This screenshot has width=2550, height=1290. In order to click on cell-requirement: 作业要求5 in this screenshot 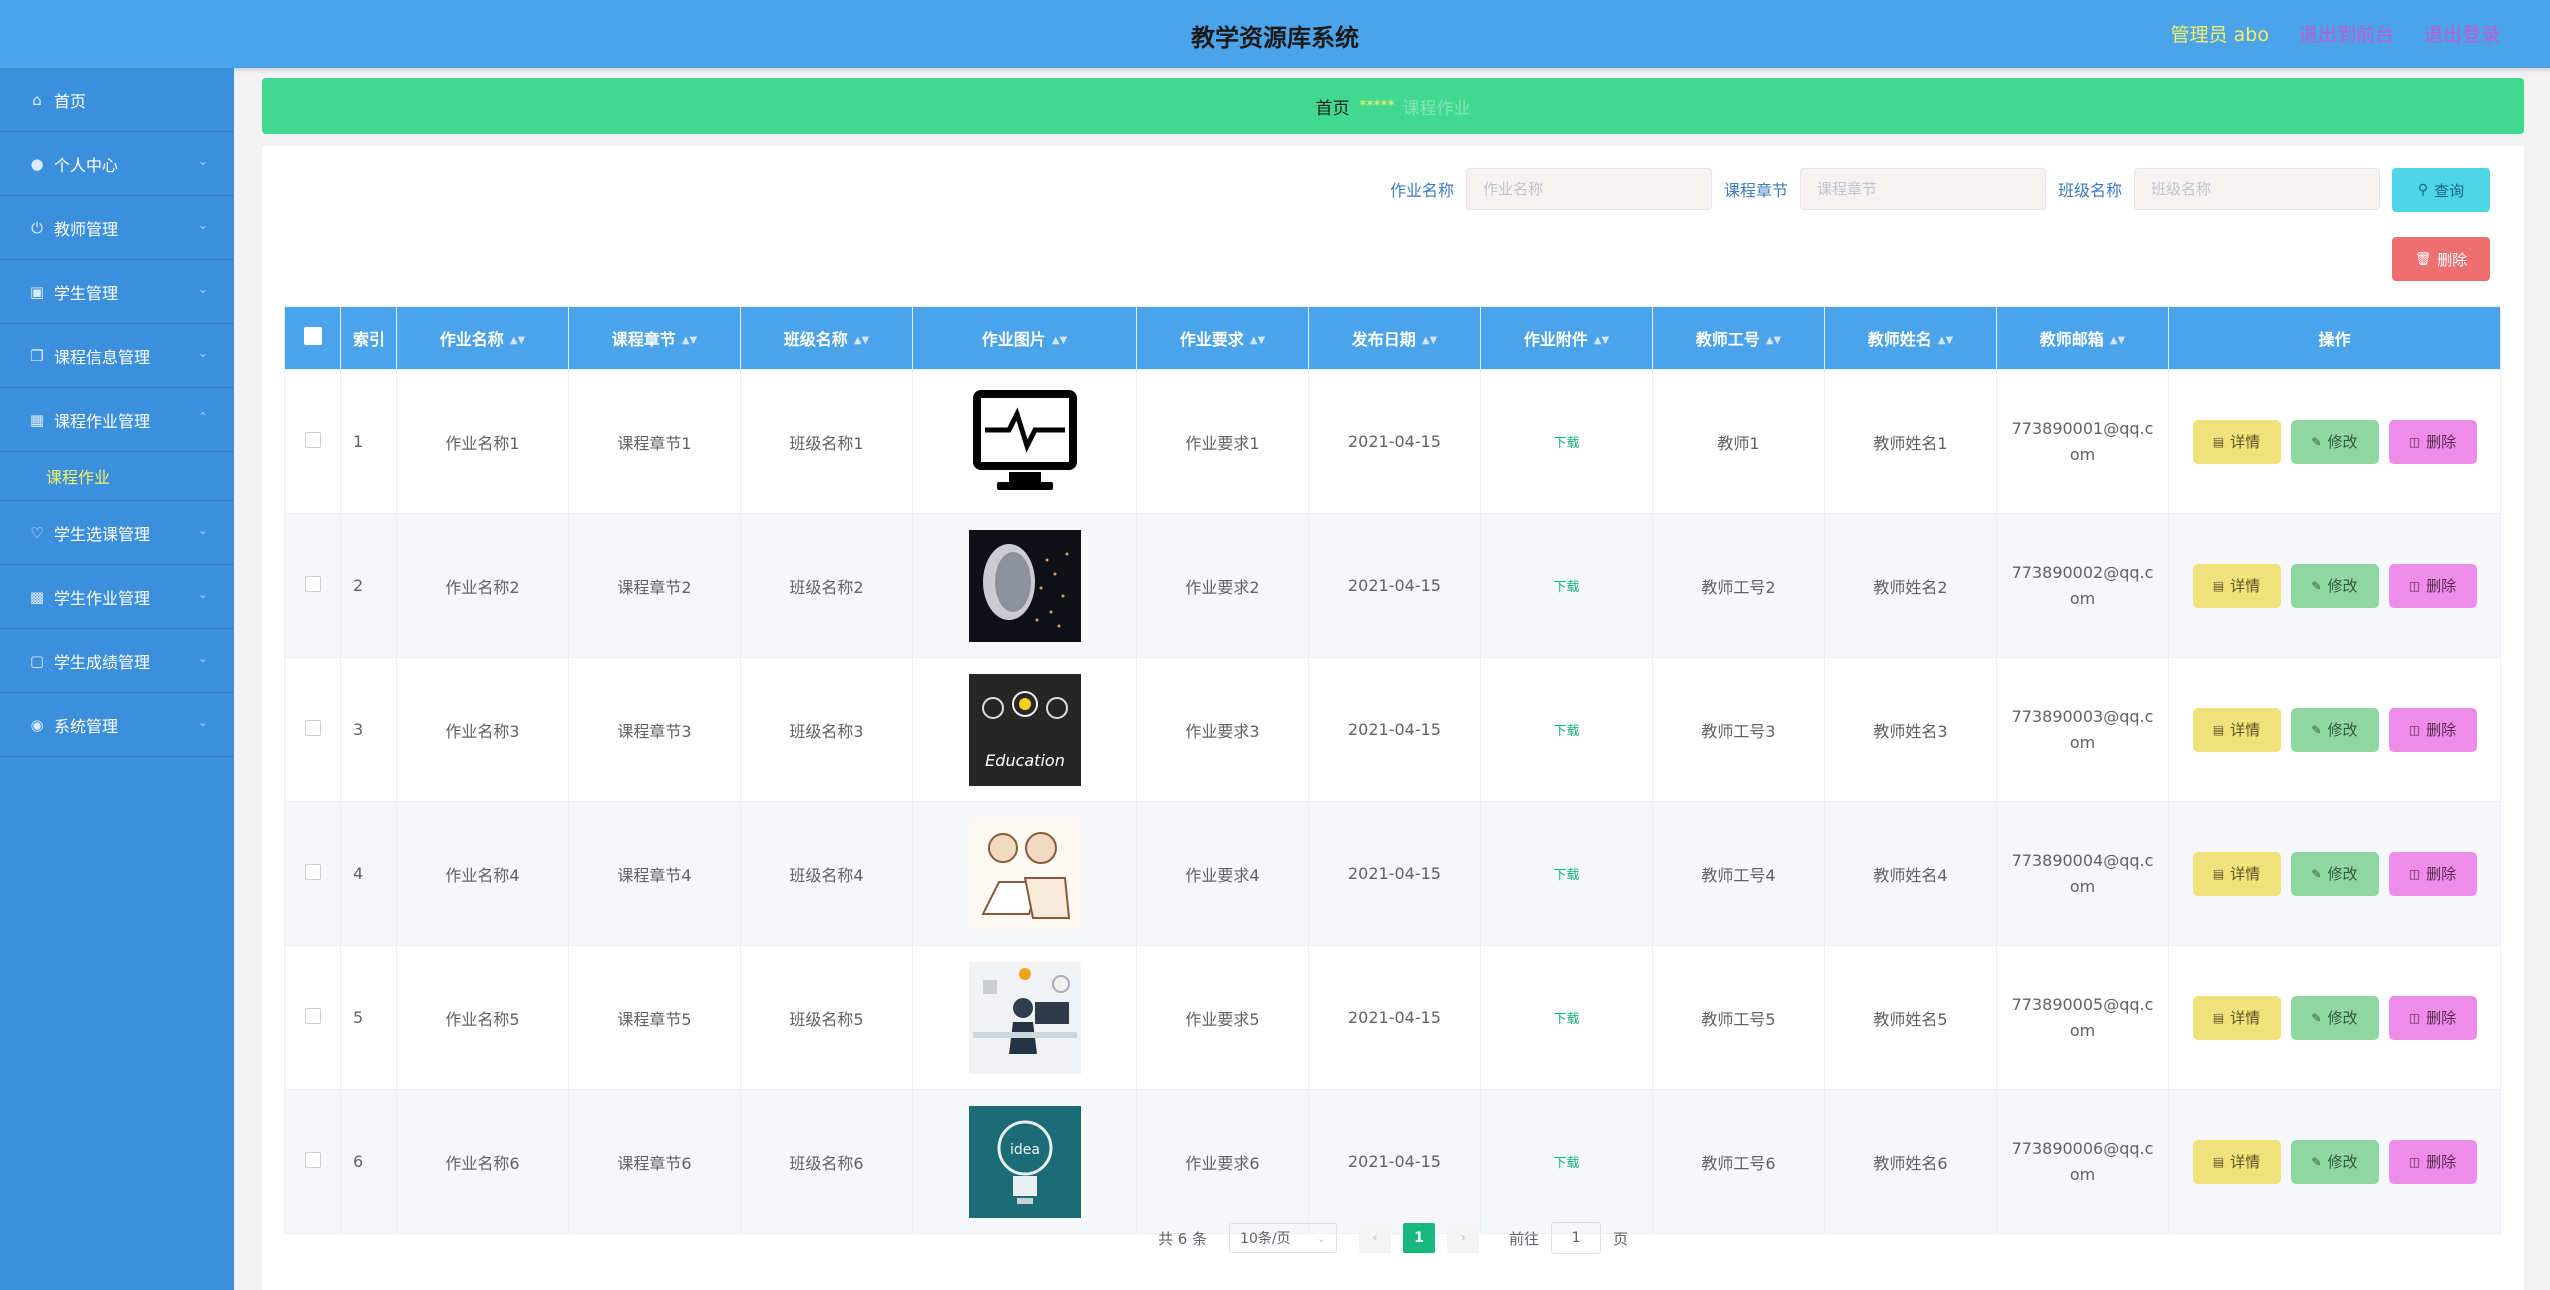, I will do `click(1222, 1017)`.